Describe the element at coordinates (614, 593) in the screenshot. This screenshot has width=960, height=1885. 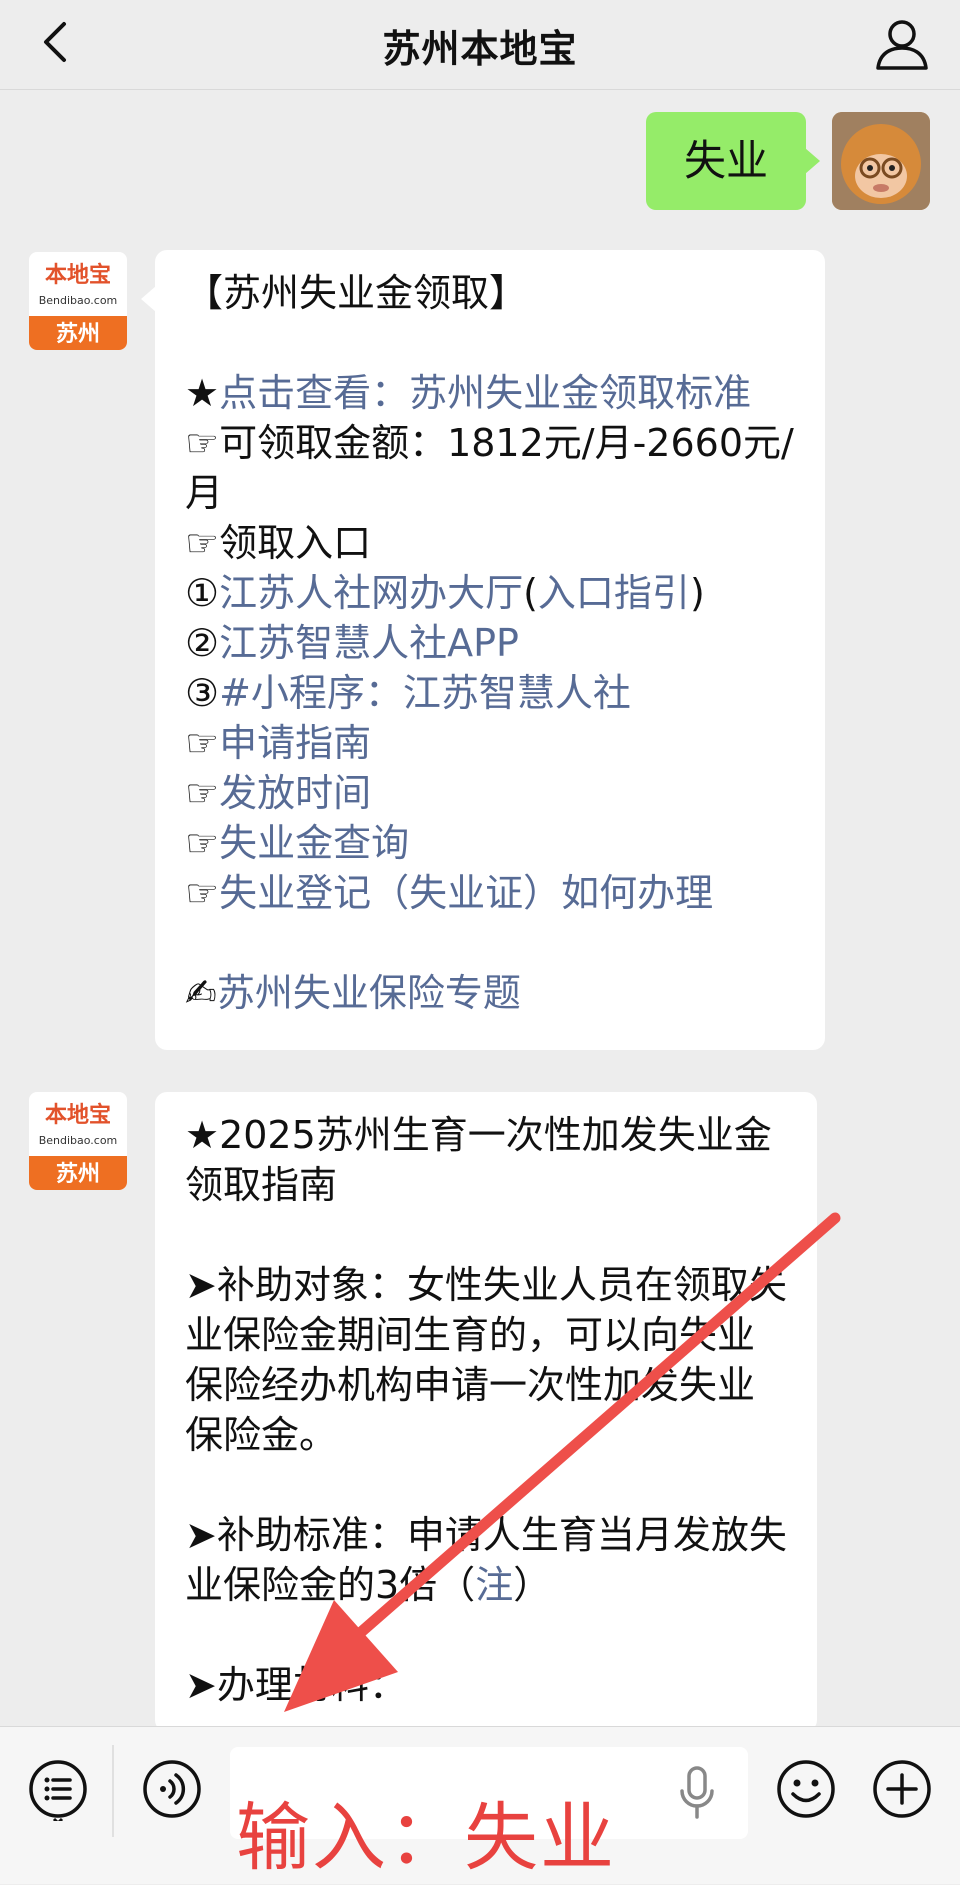
I see `entry-guide-link: 入口指引` at that location.